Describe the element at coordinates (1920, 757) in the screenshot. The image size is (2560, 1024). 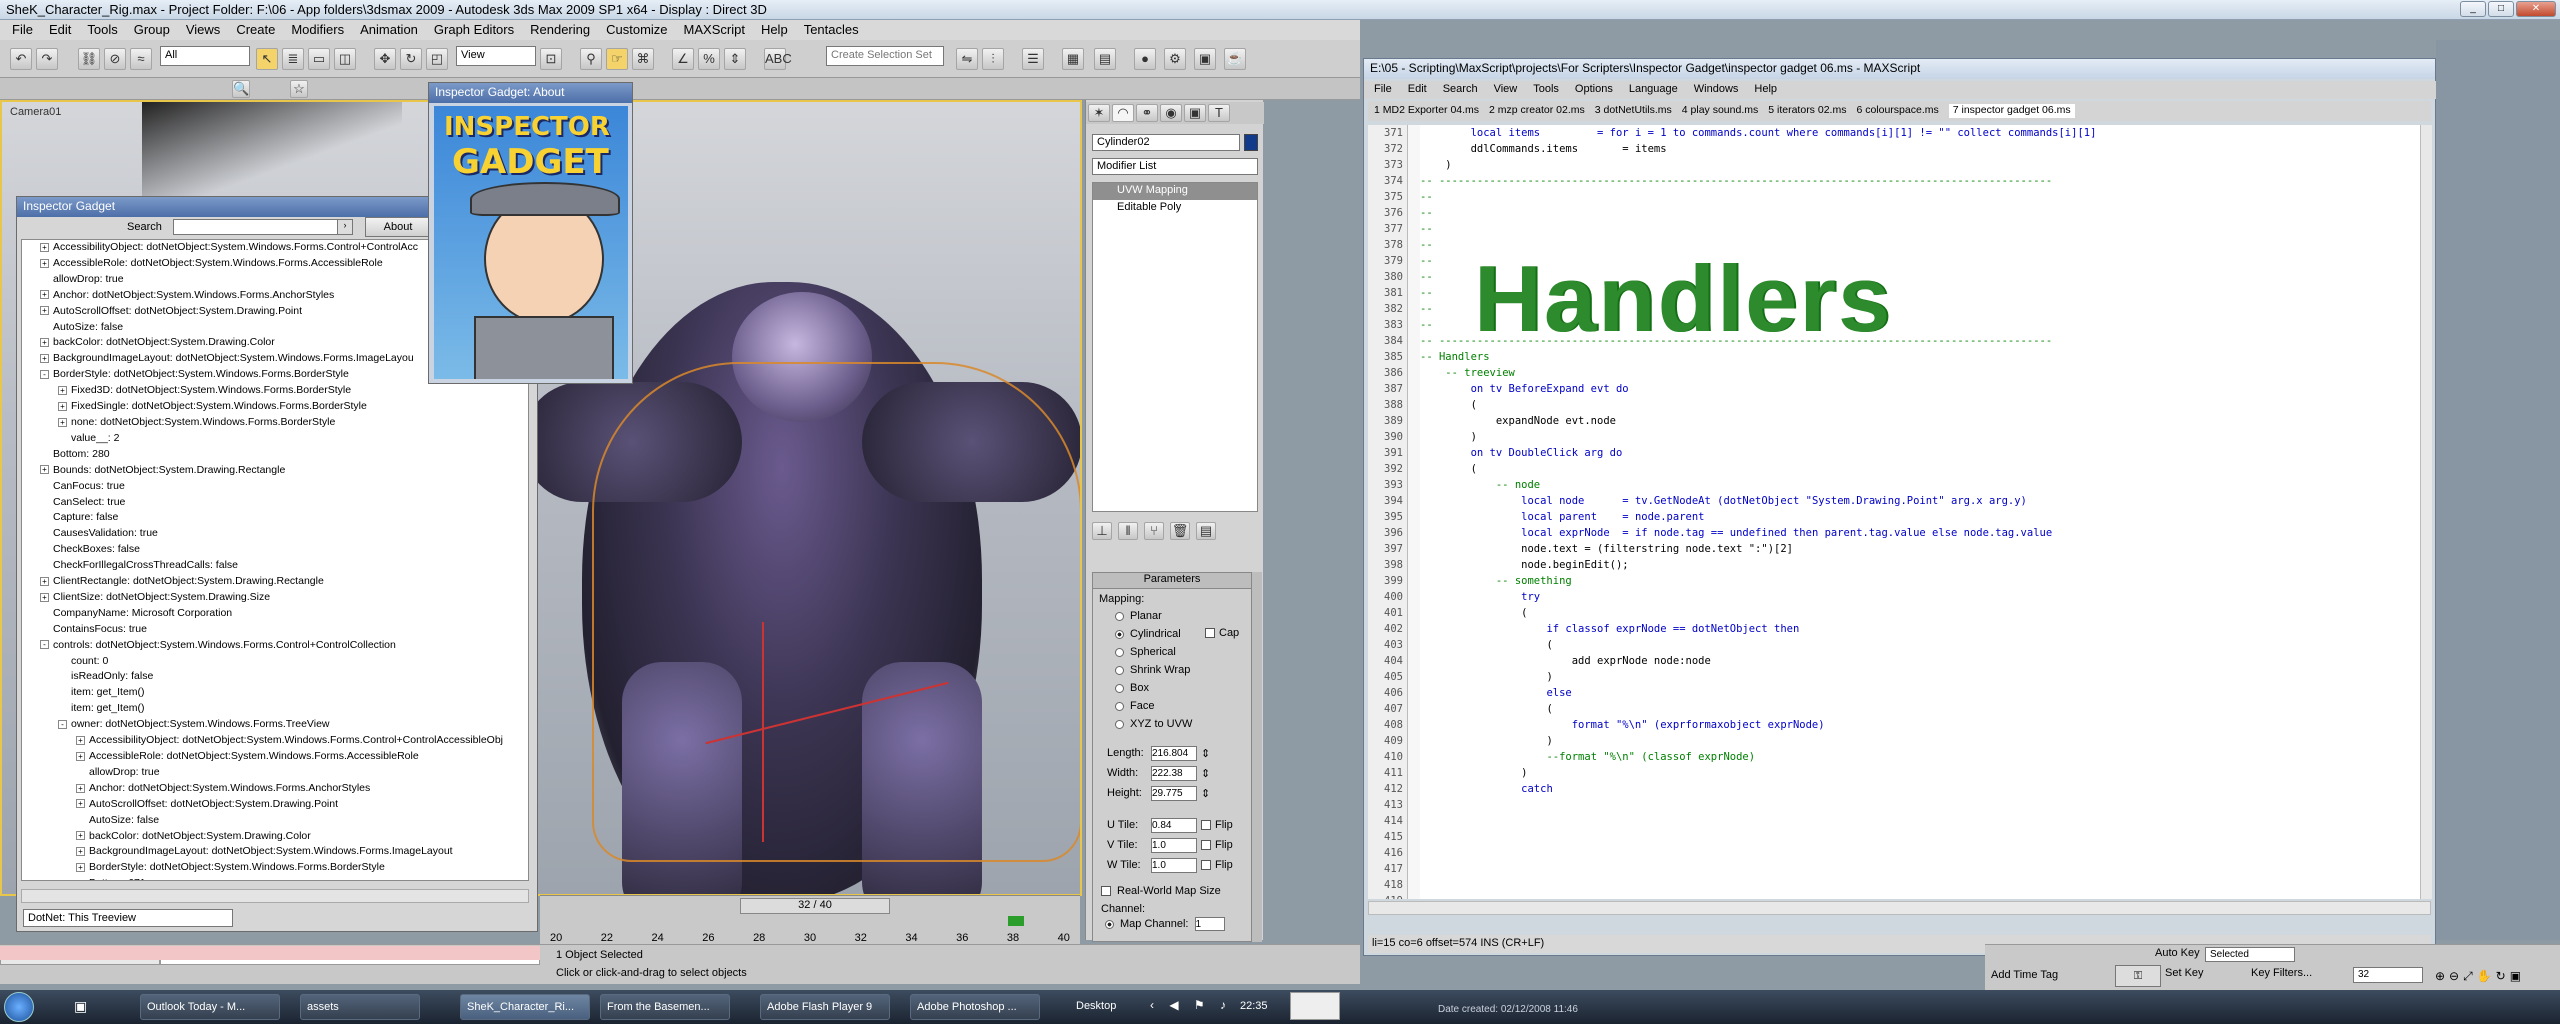
I see `code-line: --format "%\n" (classof exprNode)` at that location.